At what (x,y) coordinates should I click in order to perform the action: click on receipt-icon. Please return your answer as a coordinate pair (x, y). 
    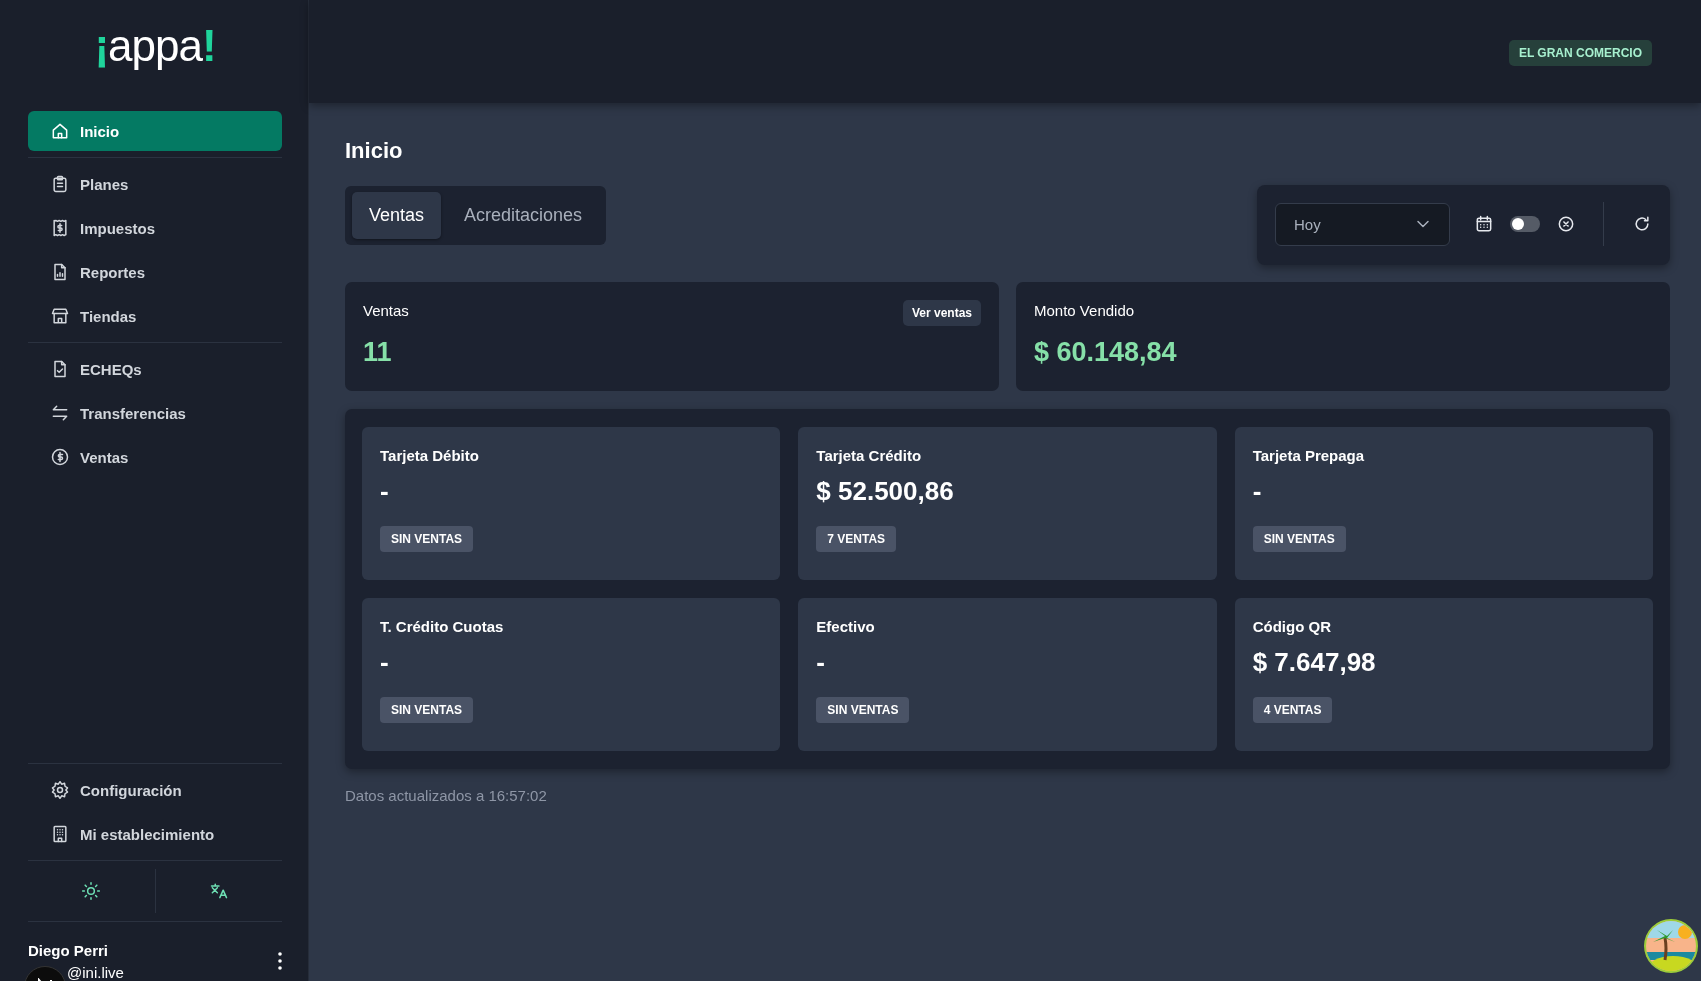
    Looking at the image, I should click on (60, 228).